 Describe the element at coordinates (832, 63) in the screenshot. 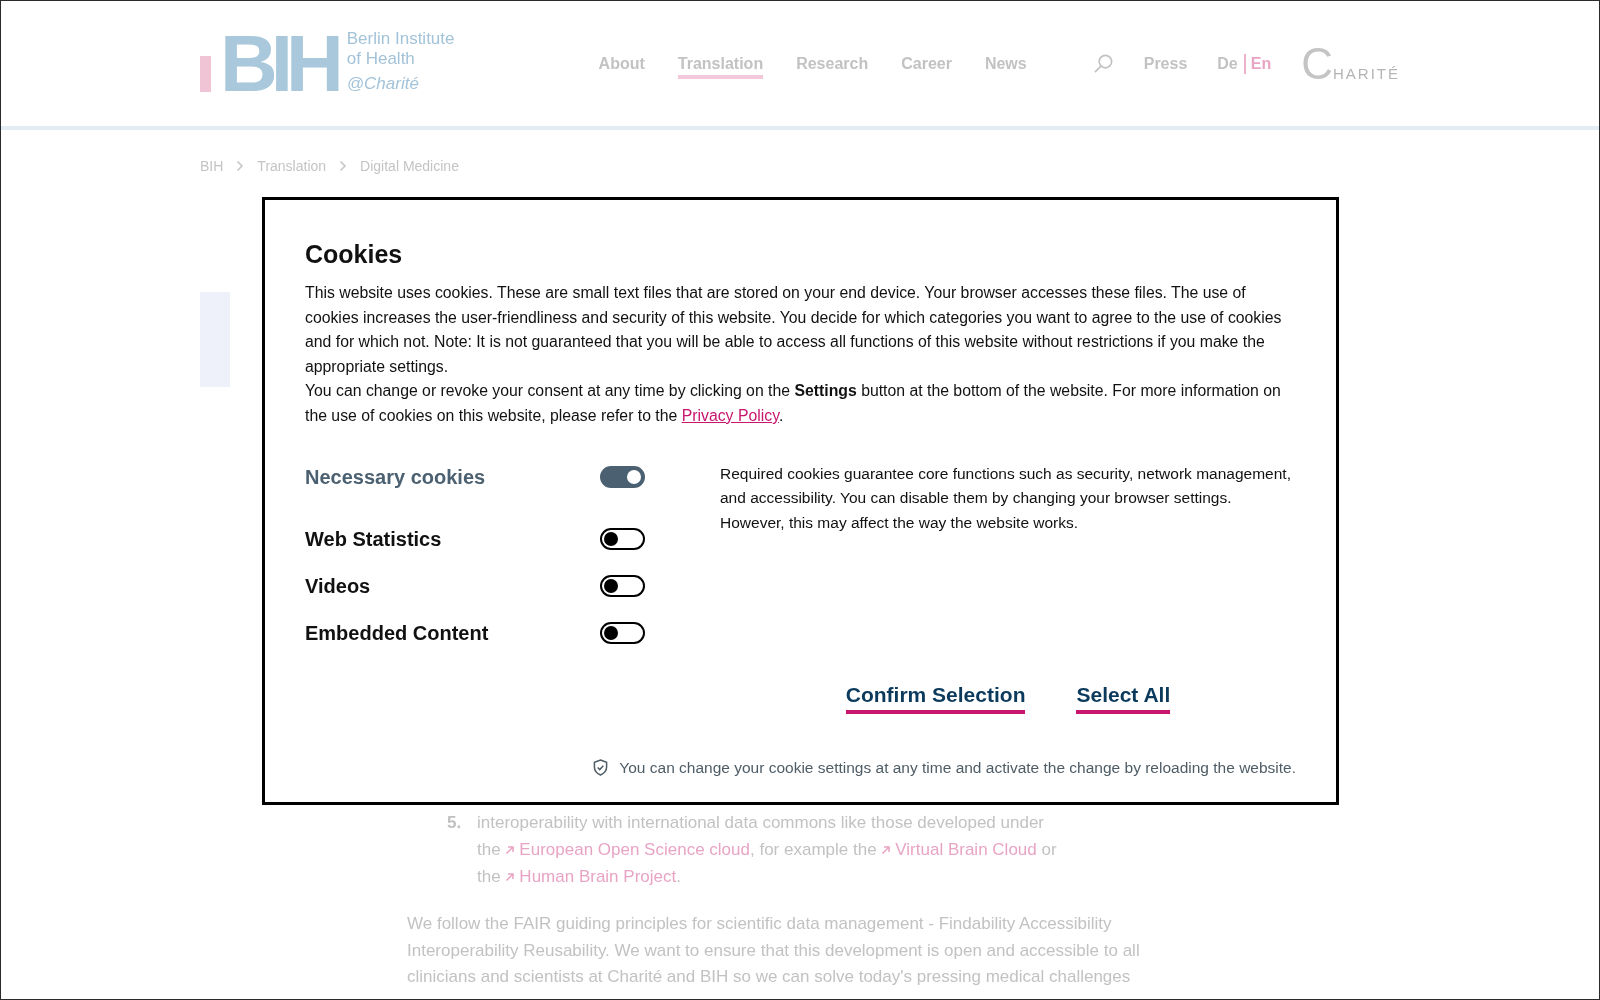

I see `nav-link: Research` at that location.